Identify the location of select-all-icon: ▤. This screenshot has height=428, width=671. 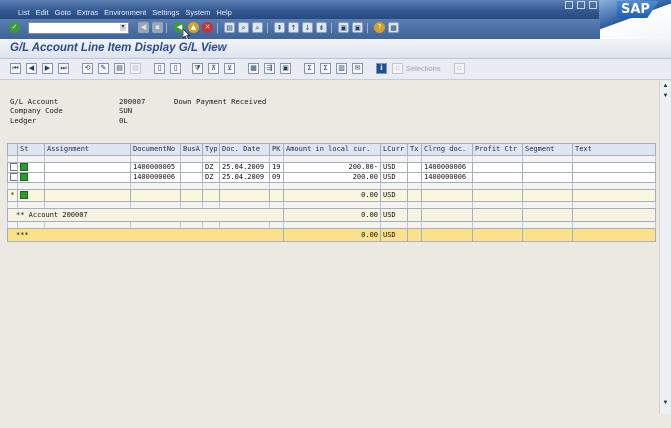
(119, 68).